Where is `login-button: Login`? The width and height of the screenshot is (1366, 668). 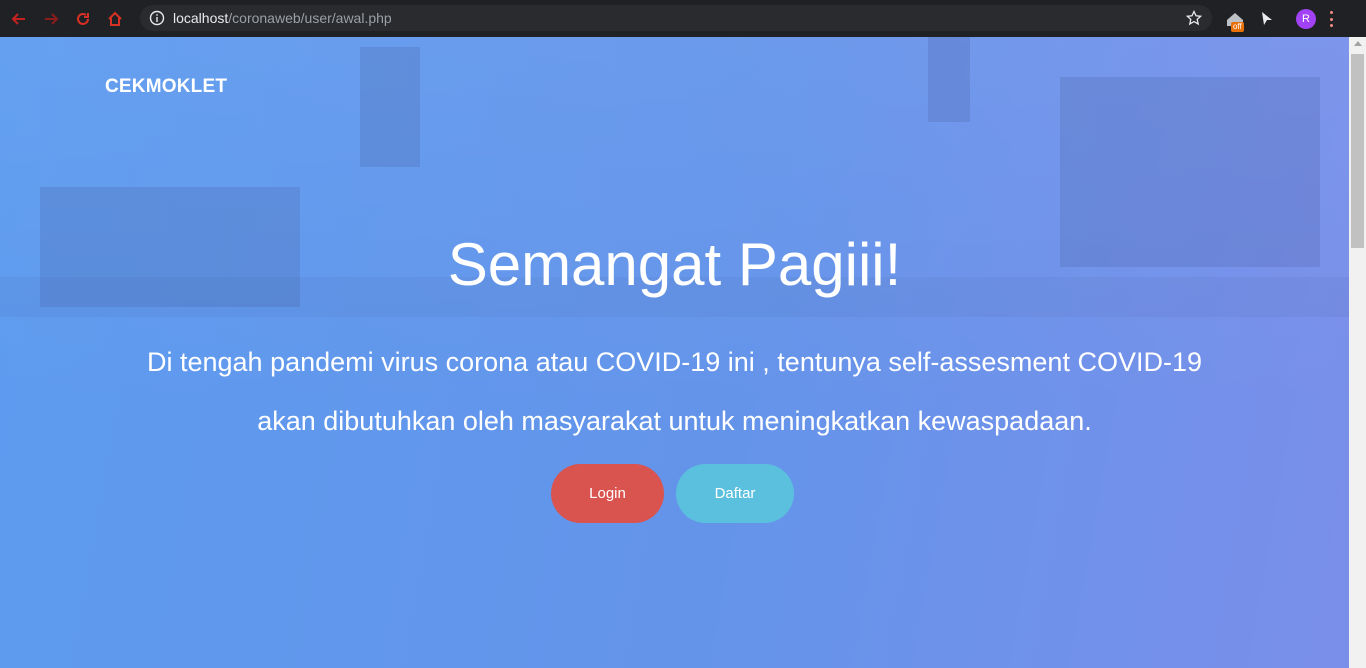 login-button: Login is located at coordinates (607, 493).